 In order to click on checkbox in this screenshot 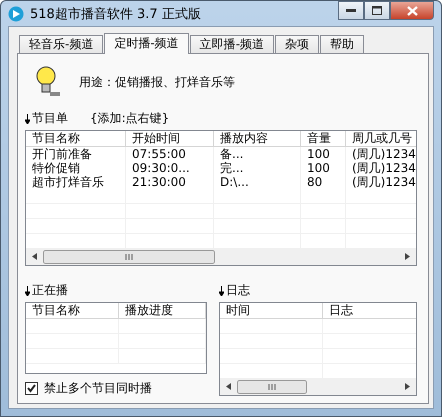, I will do `click(31, 388)`.